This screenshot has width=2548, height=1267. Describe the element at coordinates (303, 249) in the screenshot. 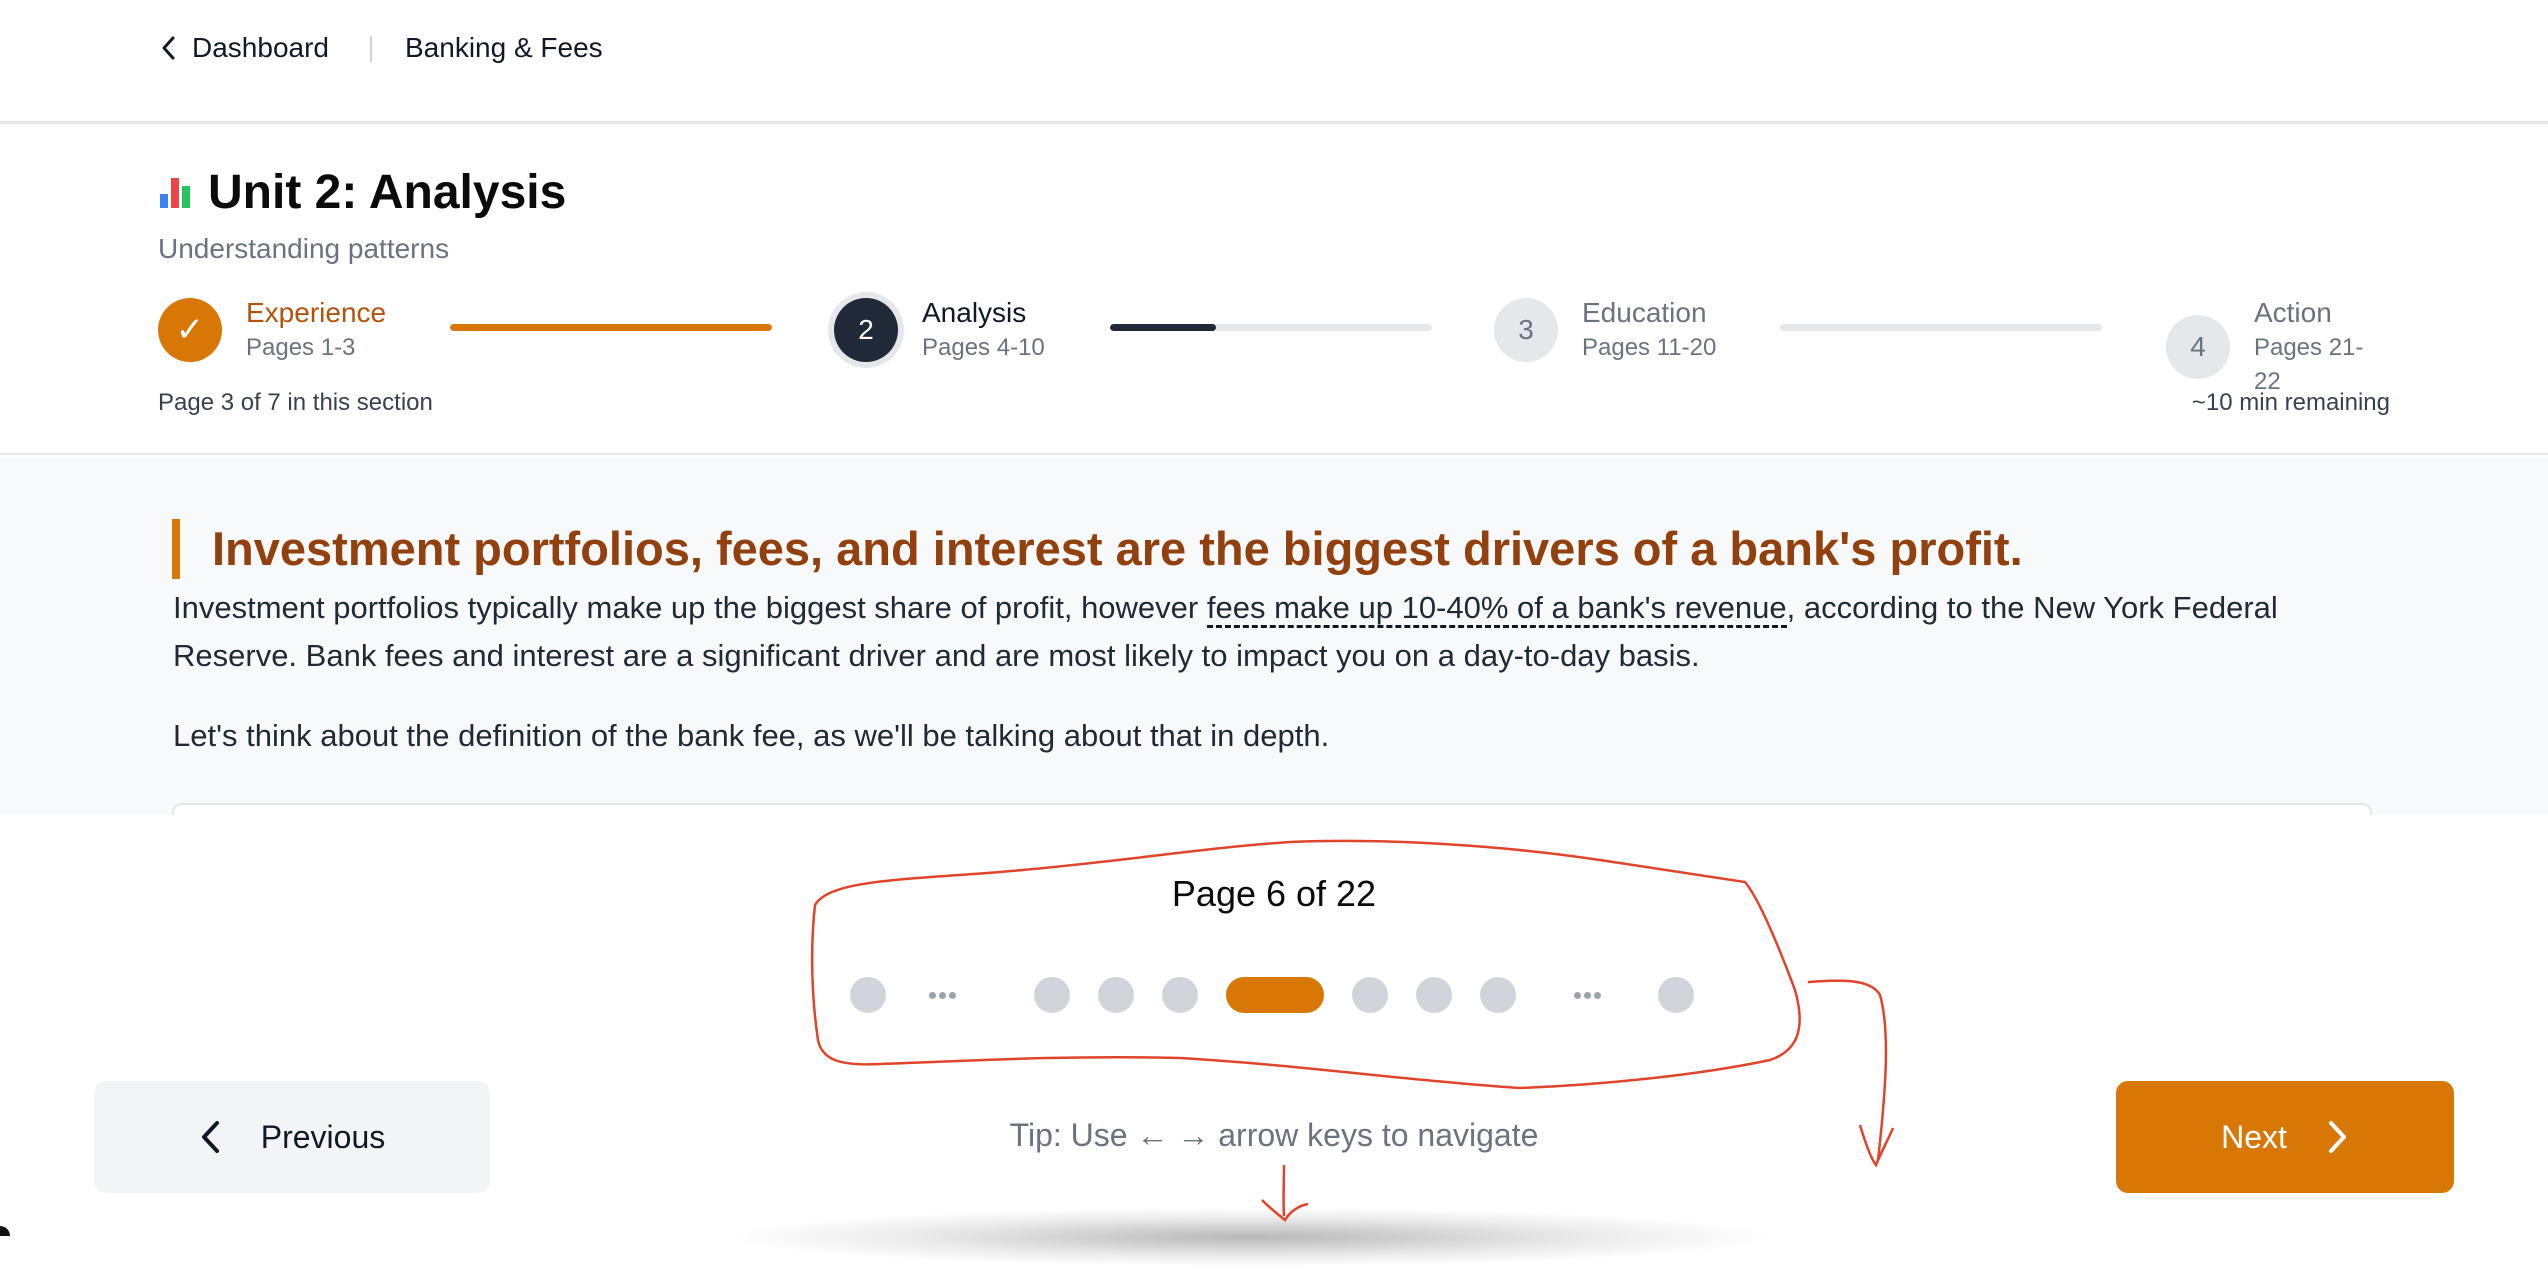

I see `unit-subtitle: Understanding patterns` at that location.